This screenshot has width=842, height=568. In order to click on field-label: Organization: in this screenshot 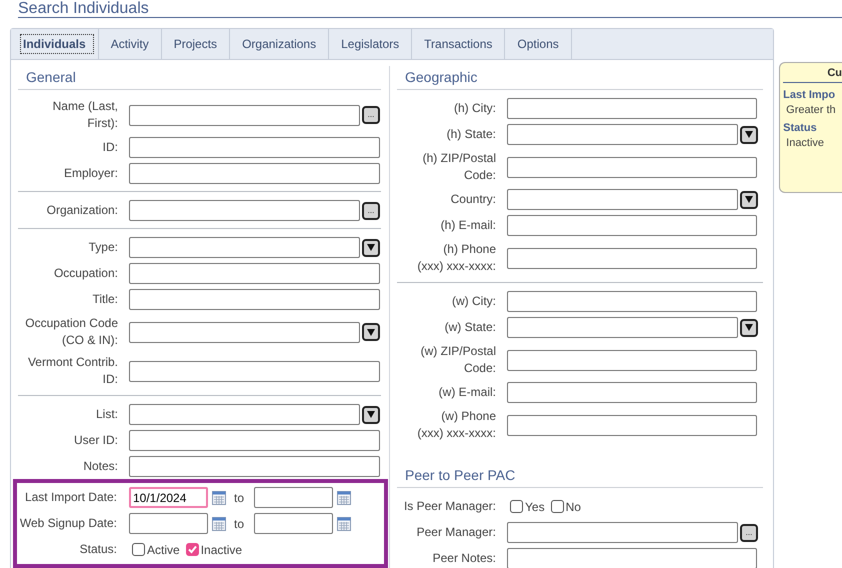, I will do `click(82, 210)`.